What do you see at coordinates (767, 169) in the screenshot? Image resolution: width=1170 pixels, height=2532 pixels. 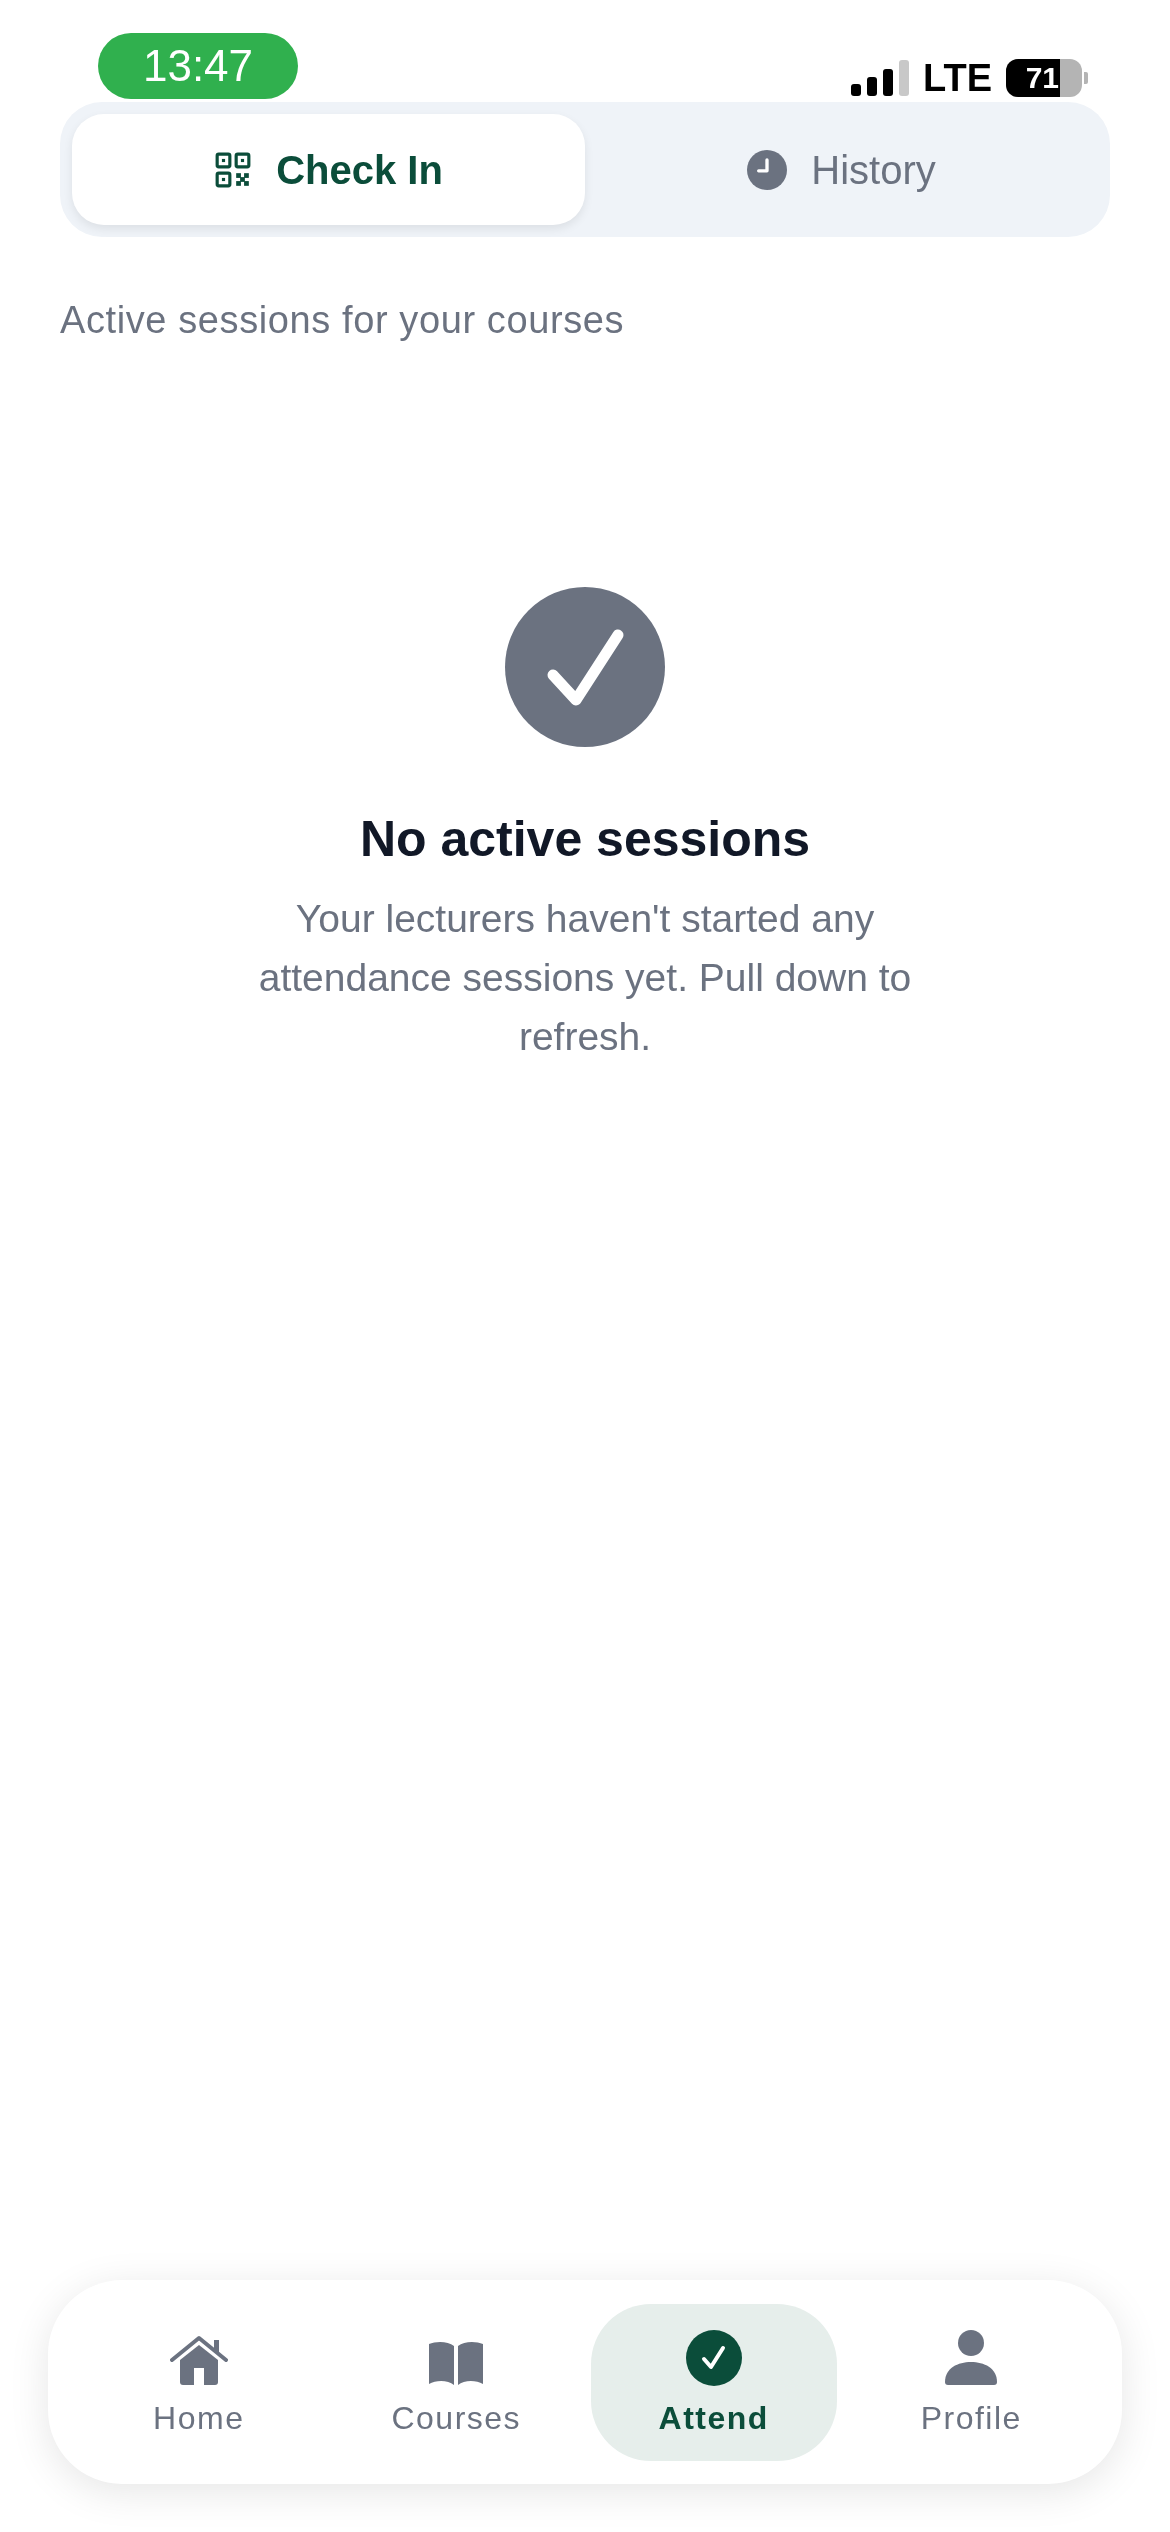 I see `clock-icon` at bounding box center [767, 169].